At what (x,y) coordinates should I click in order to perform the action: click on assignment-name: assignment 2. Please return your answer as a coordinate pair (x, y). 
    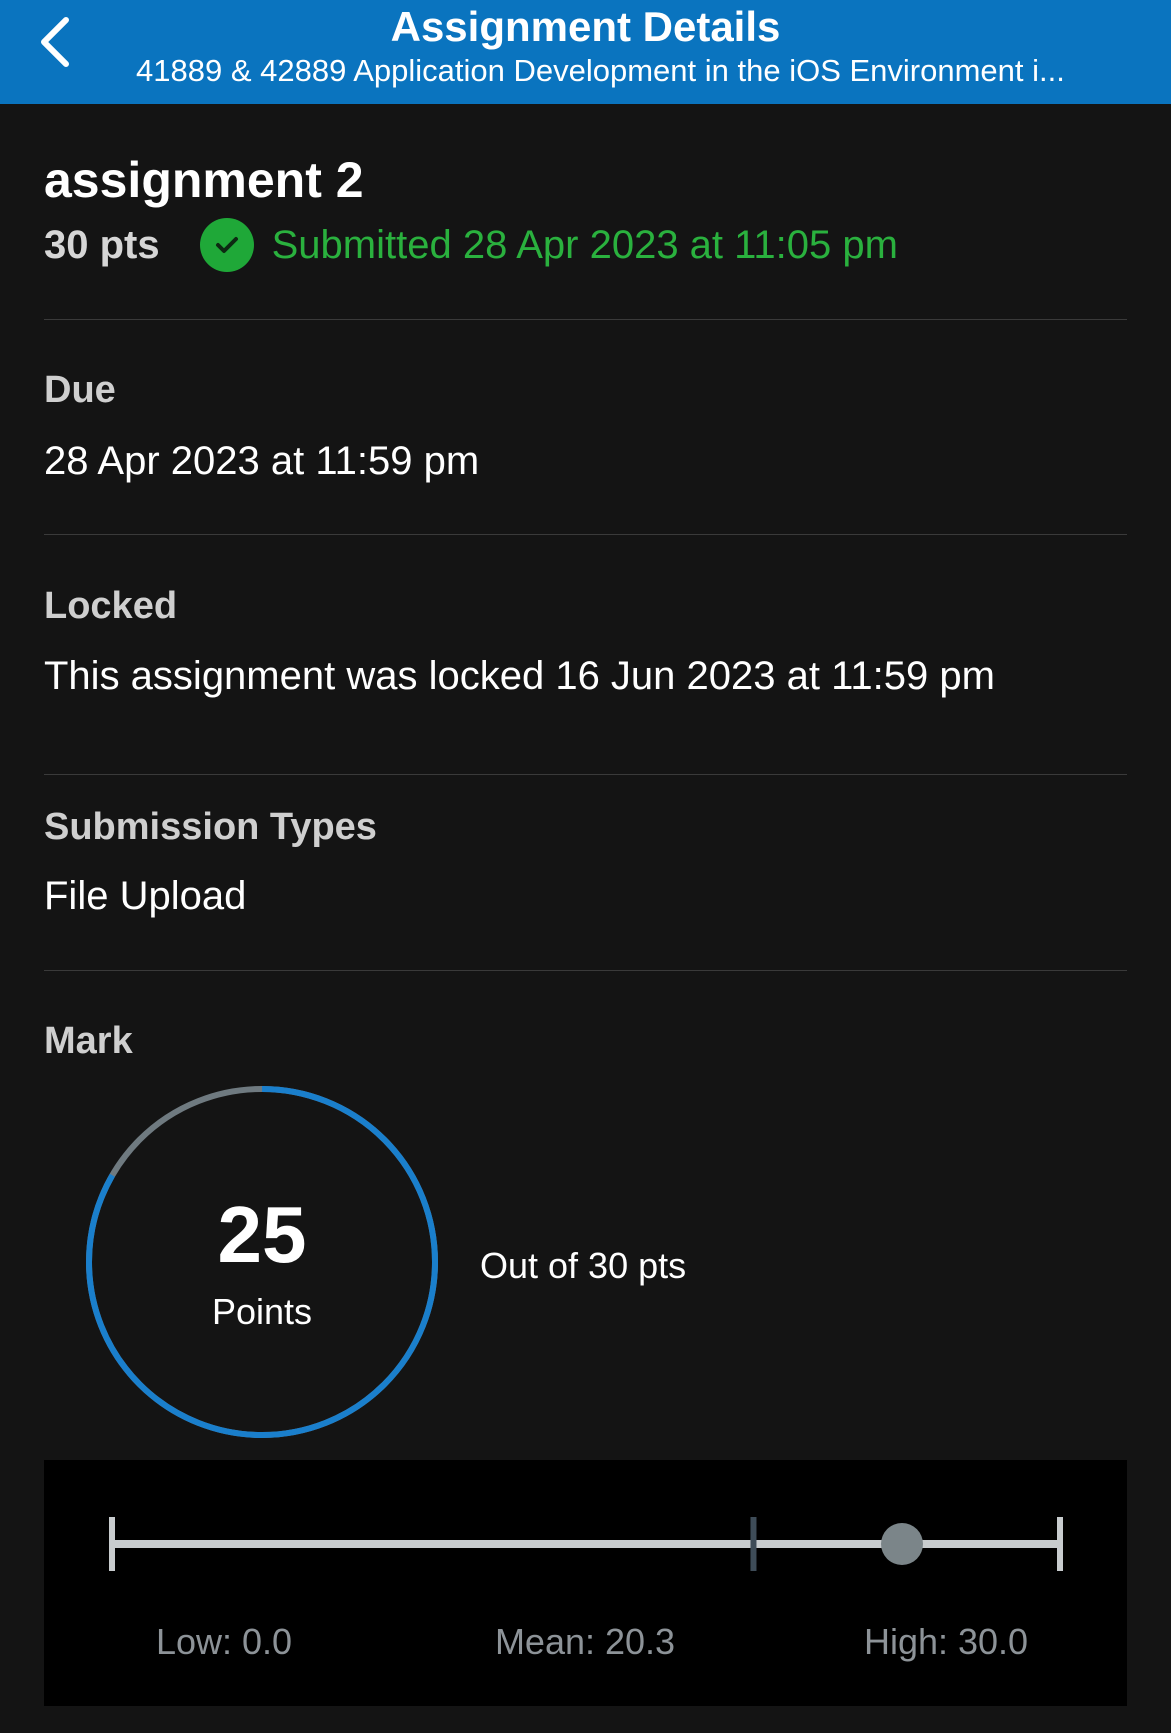
    Looking at the image, I should click on (204, 180).